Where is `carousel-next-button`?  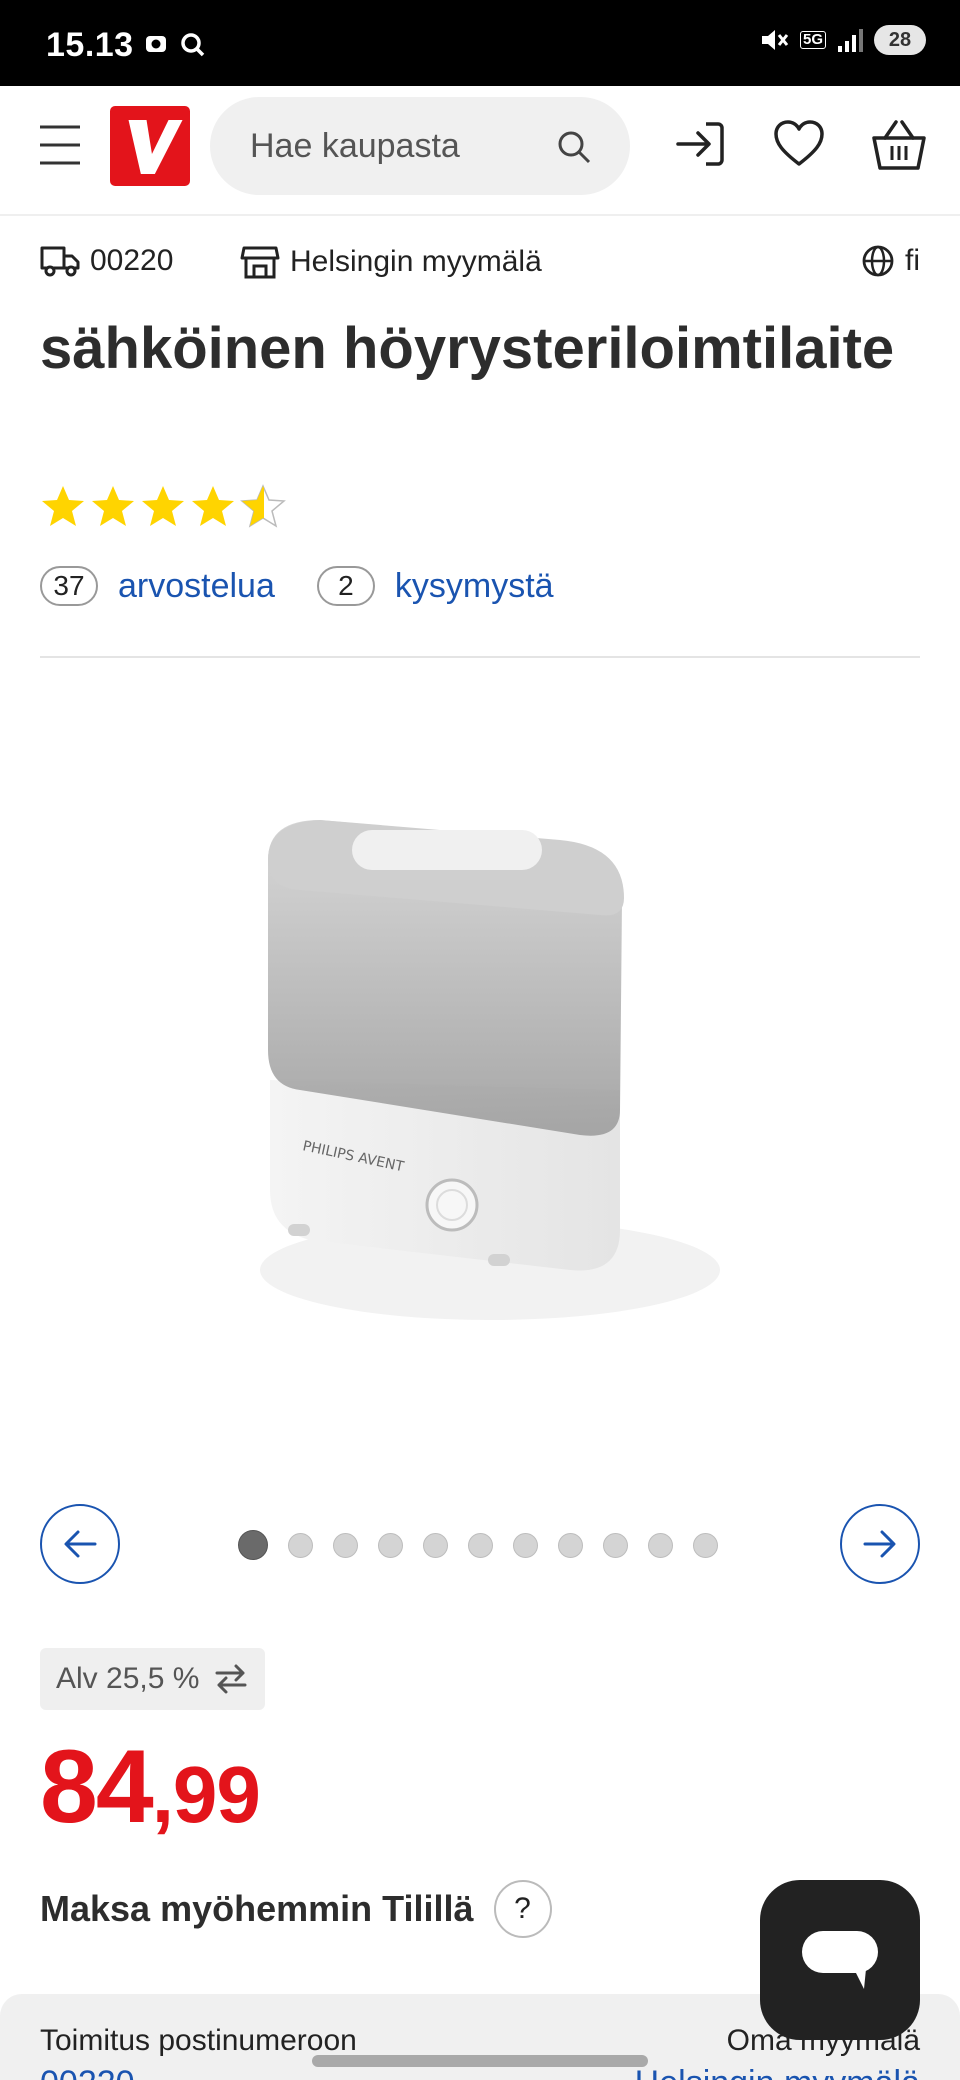
carousel-next-button is located at coordinates (880, 1544).